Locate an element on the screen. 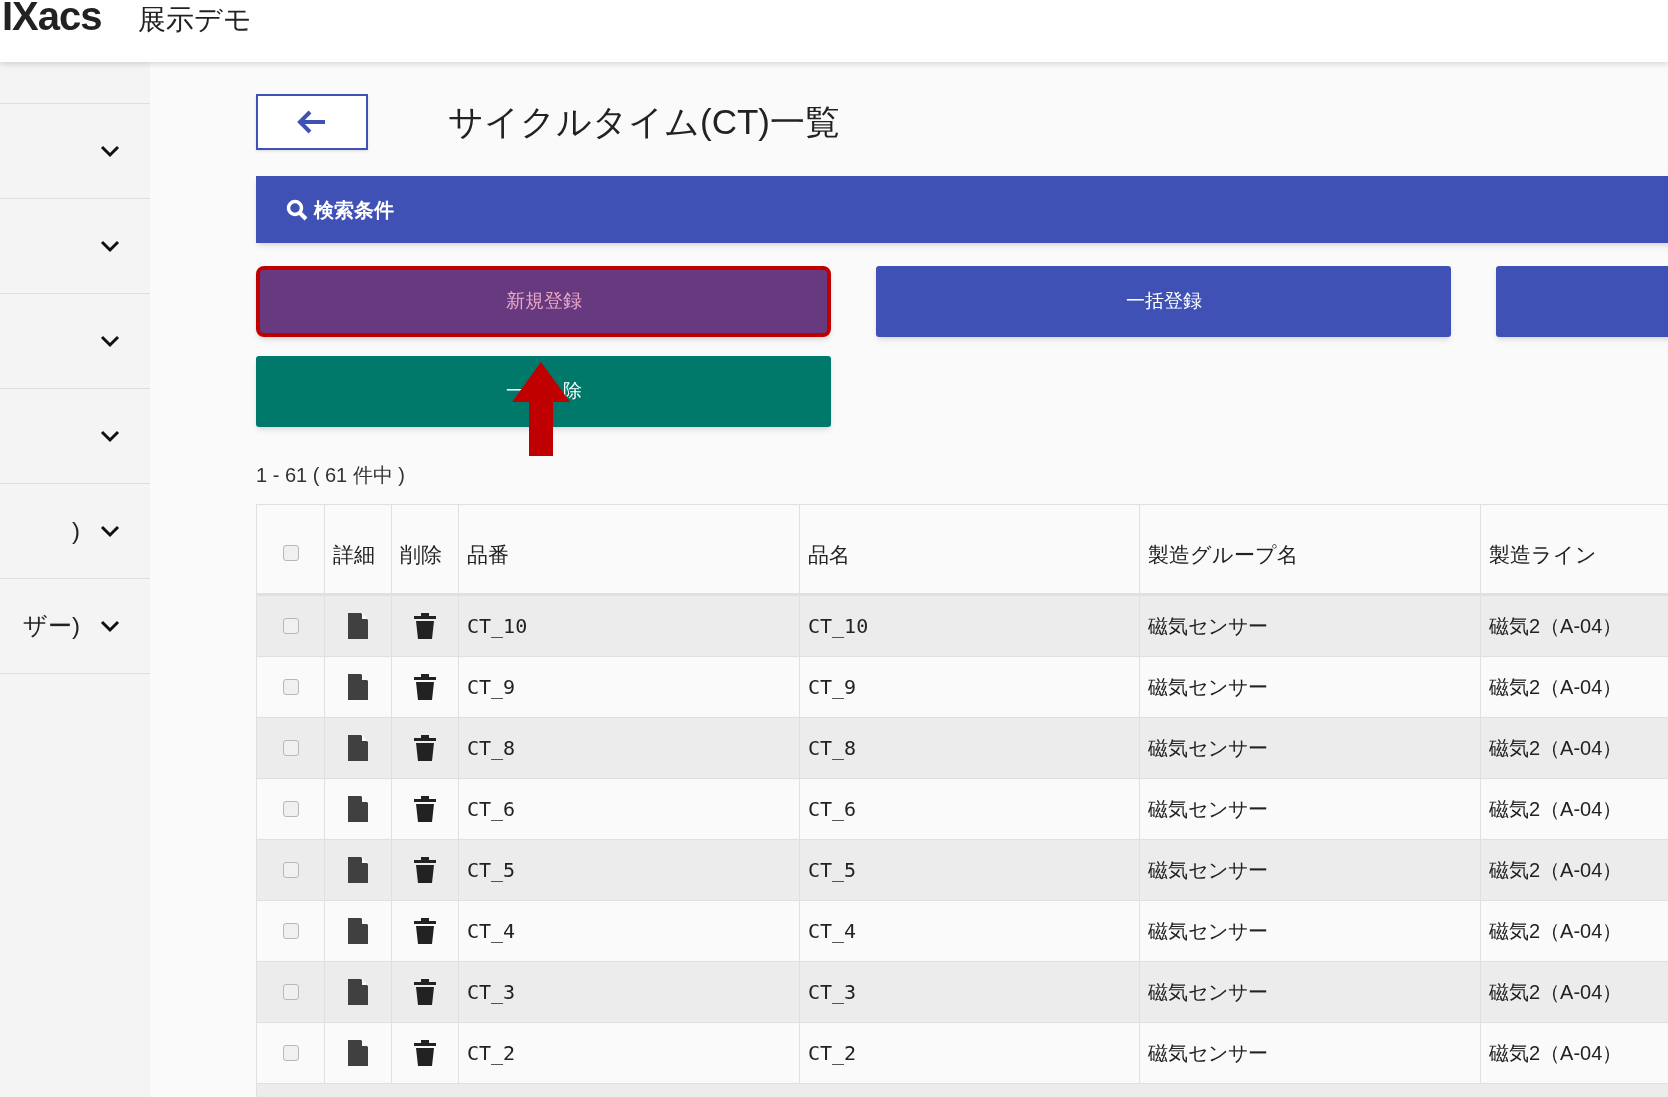  sidebar-item: ) is located at coordinates (75, 531).